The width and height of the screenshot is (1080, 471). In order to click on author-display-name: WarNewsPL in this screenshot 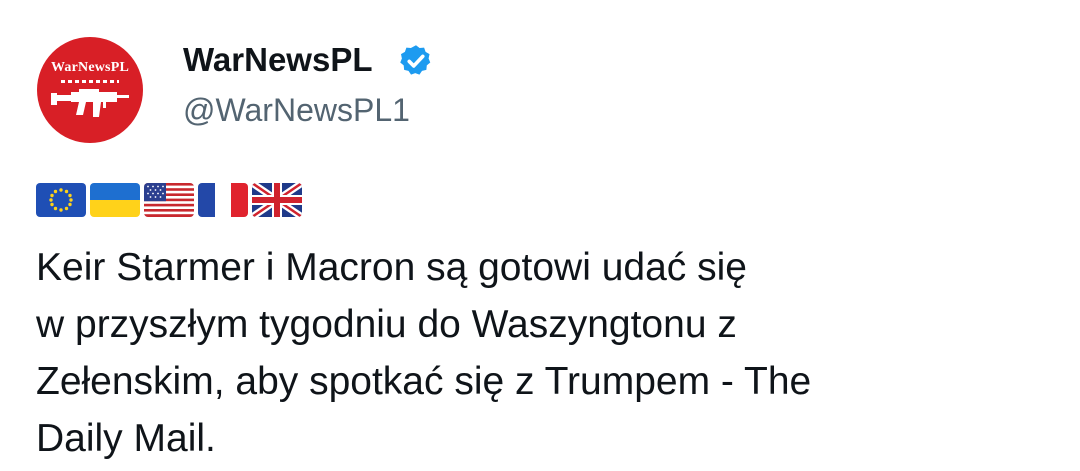, I will do `click(278, 60)`.